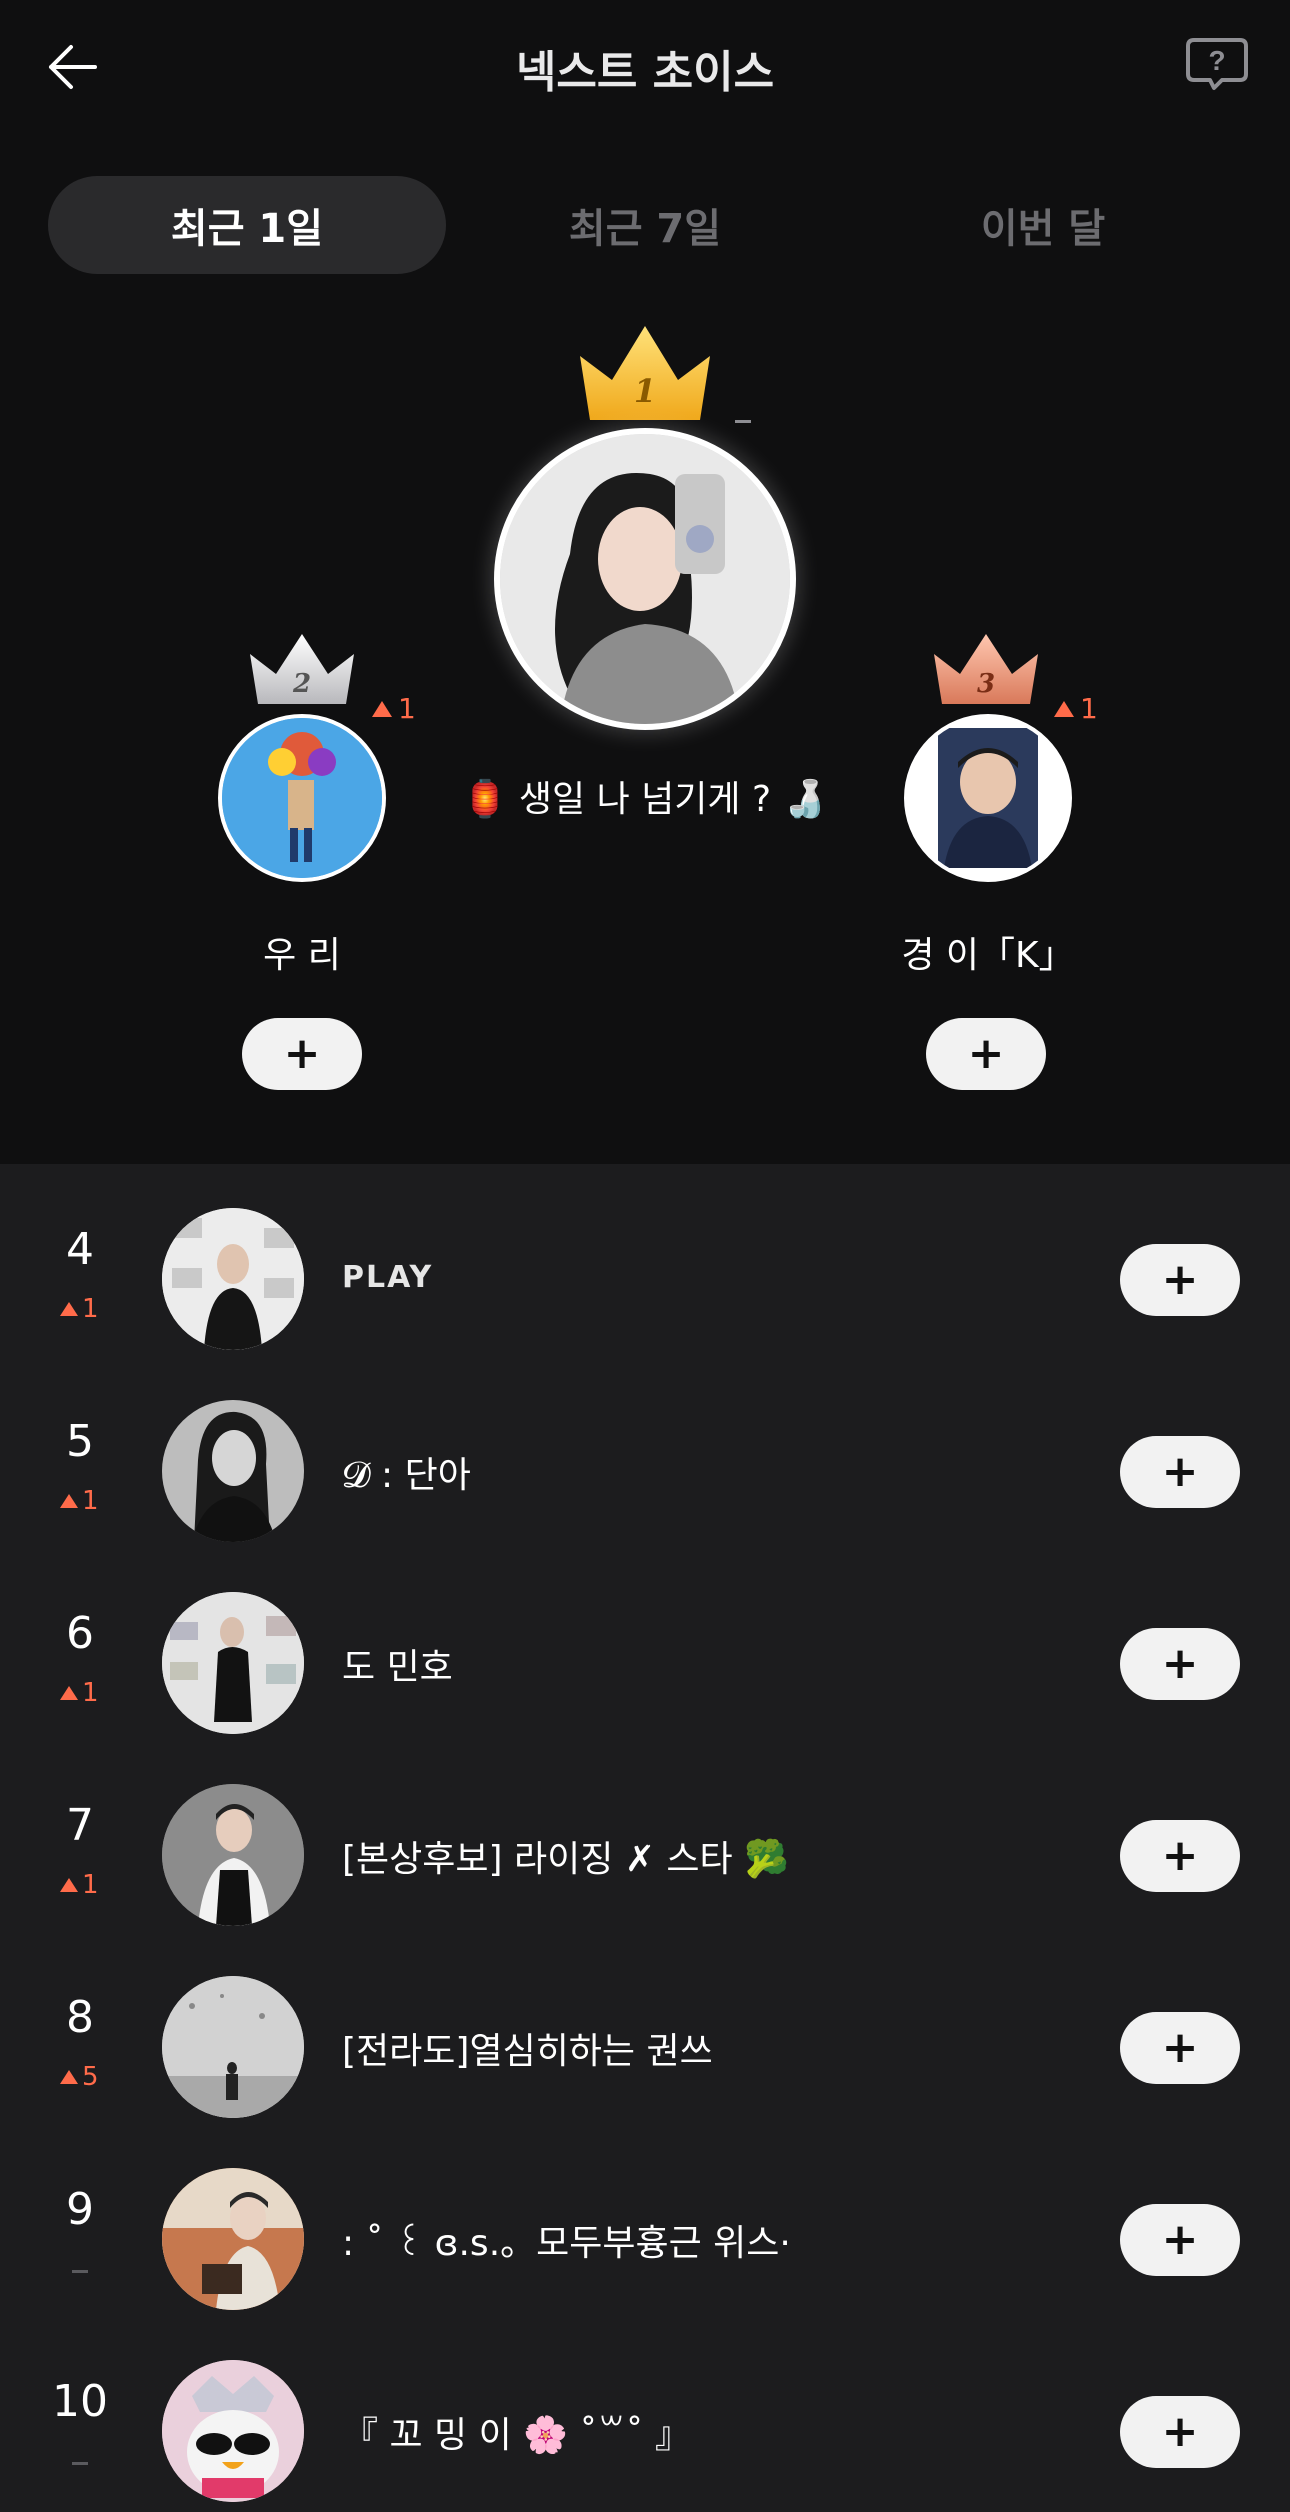 This screenshot has width=1290, height=2512. I want to click on second-rank-number: 2, so click(301, 684).